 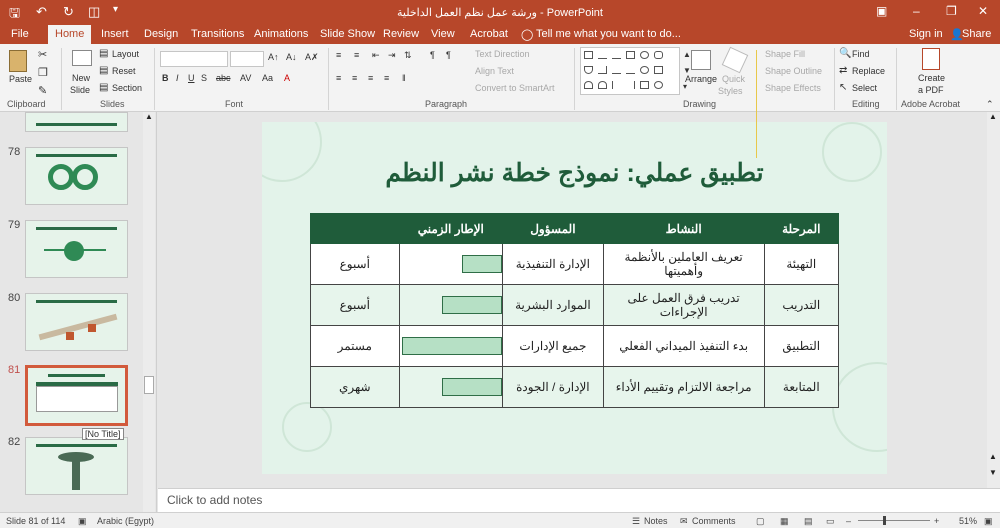 I want to click on quick-styles-label-2: Styles, so click(x=730, y=91).